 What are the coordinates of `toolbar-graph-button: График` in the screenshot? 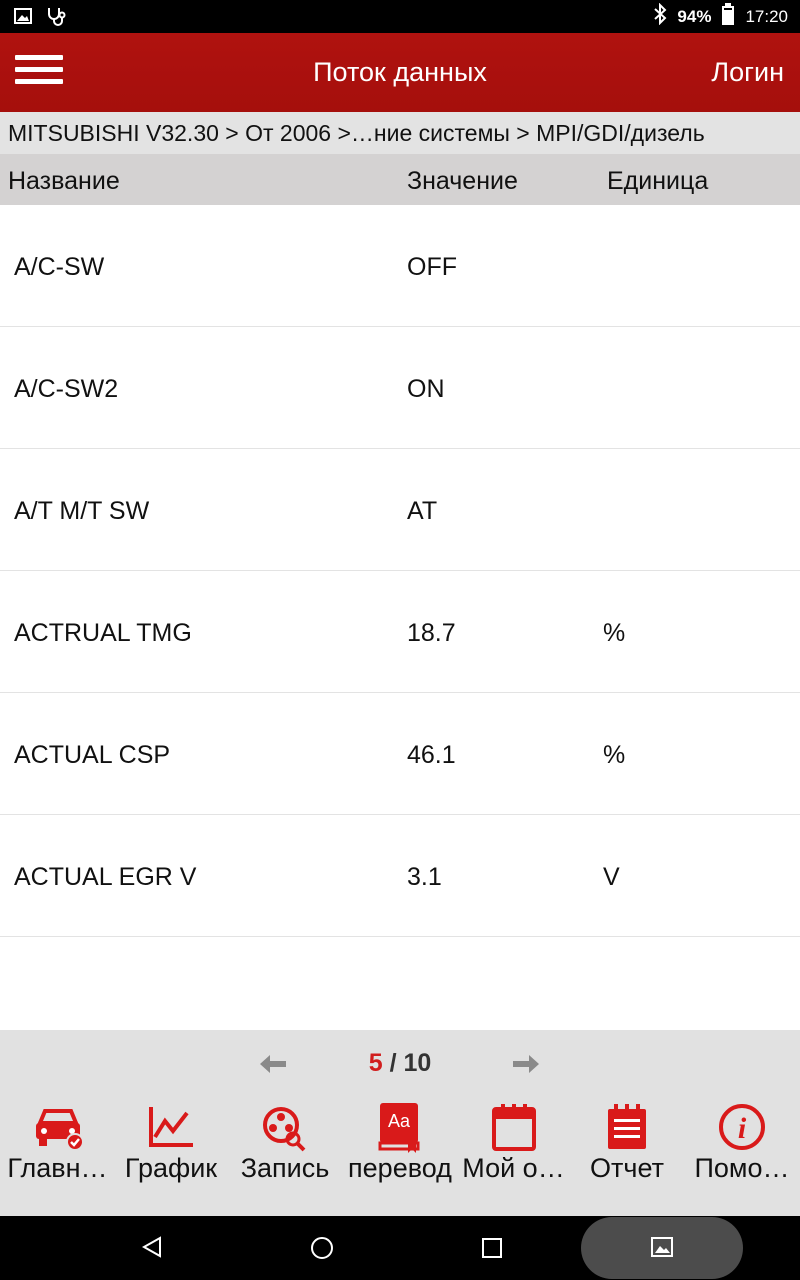 It's located at (171, 1156).